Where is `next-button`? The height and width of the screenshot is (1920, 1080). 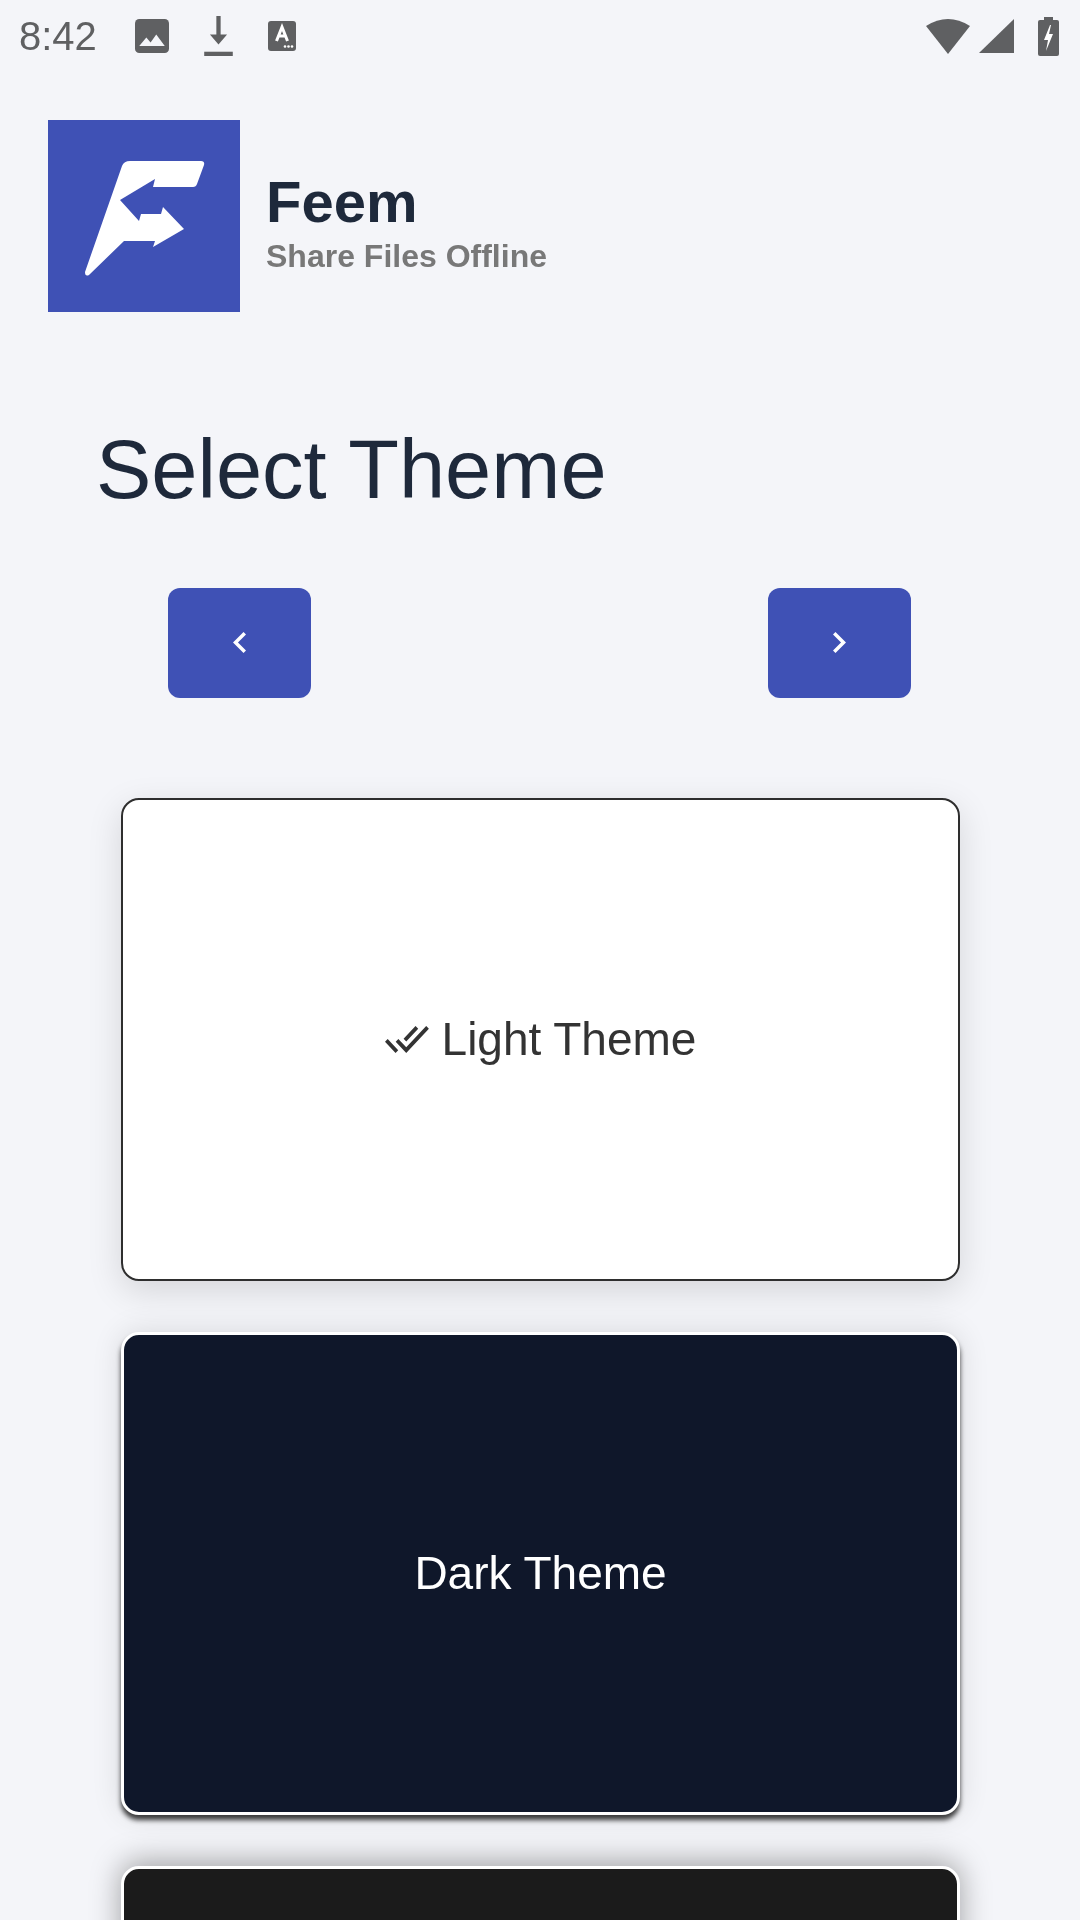 next-button is located at coordinates (839, 642).